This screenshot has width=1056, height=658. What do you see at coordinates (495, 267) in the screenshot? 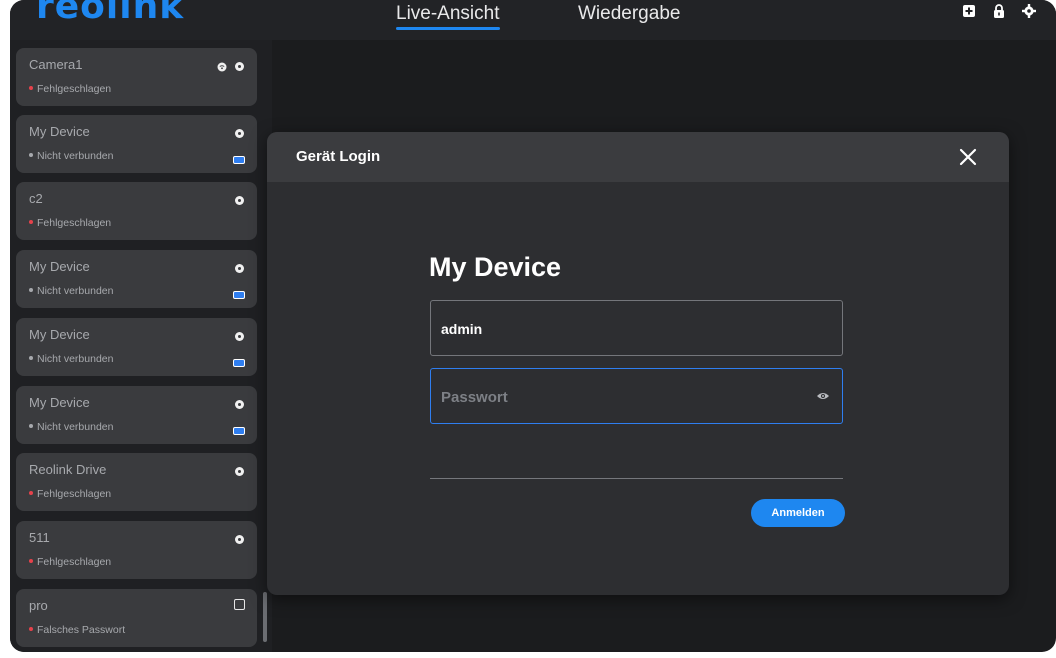
I see `login-device-name: My Device` at bounding box center [495, 267].